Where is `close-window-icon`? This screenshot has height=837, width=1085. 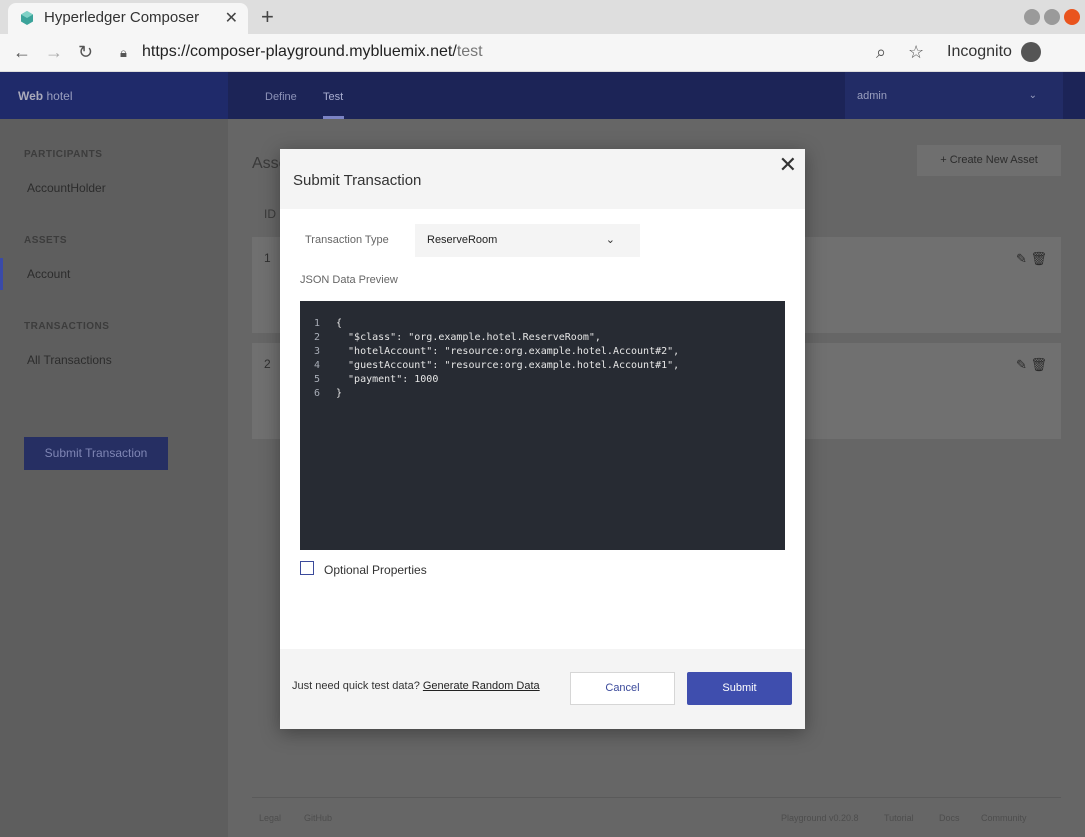
close-window-icon is located at coordinates (1072, 17).